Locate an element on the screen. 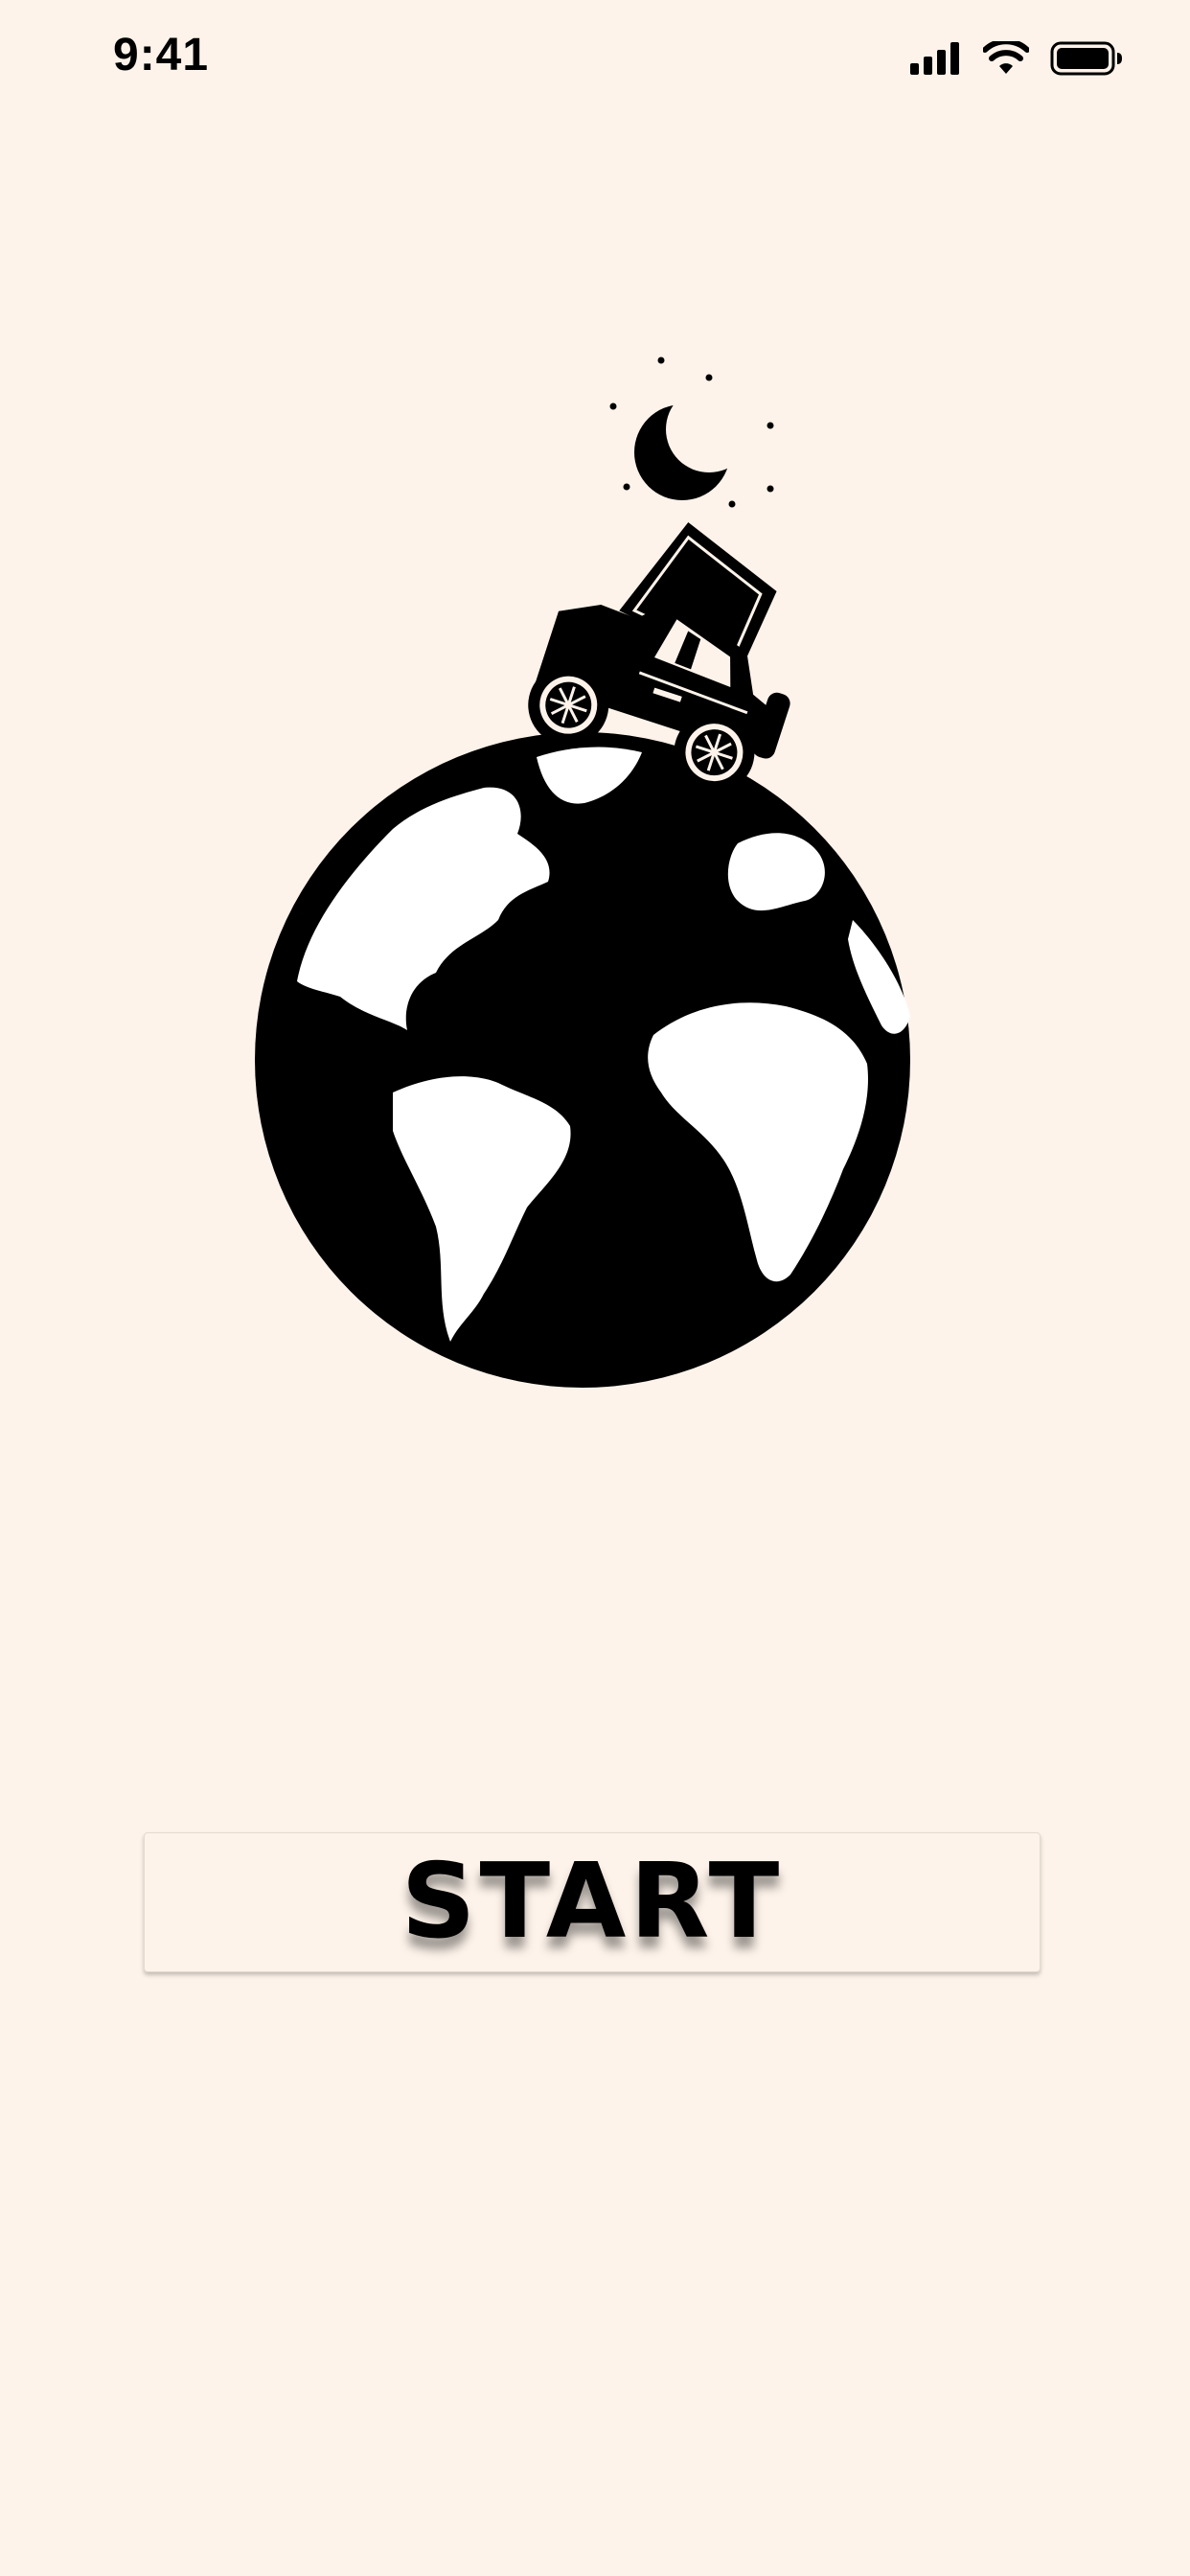 The width and height of the screenshot is (1190, 2576). globe-icon is located at coordinates (583, 1060).